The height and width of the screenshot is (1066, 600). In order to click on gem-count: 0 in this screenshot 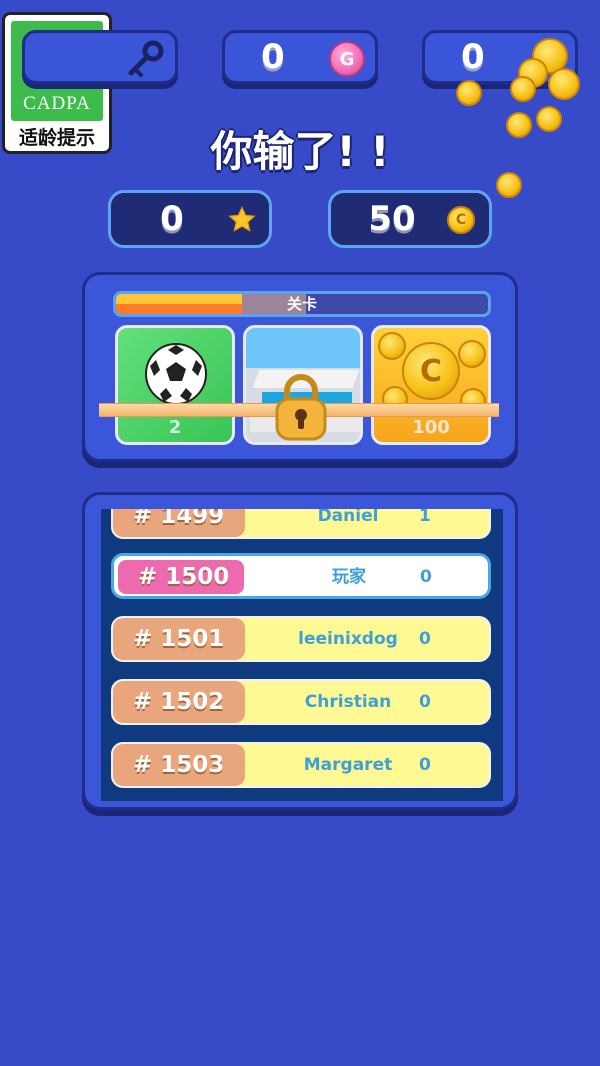, I will do `click(273, 57)`.